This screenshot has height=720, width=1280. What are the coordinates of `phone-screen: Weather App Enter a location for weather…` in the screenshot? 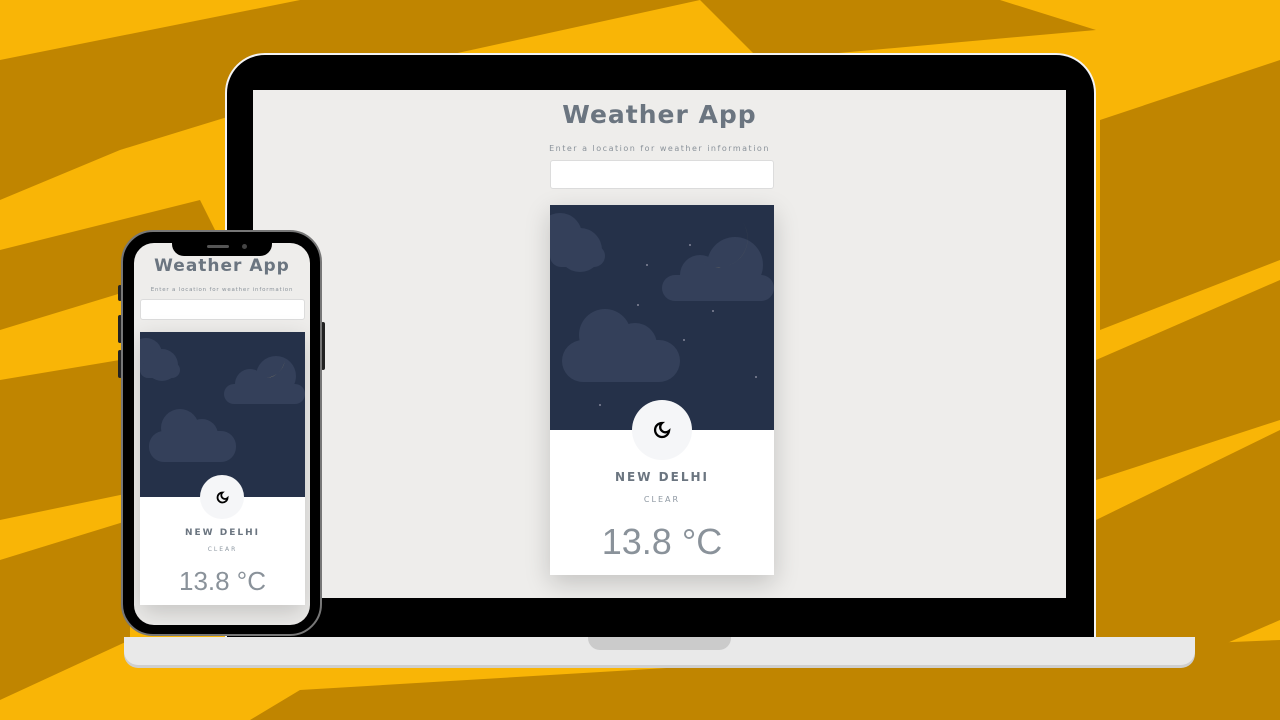 It's located at (222, 434).